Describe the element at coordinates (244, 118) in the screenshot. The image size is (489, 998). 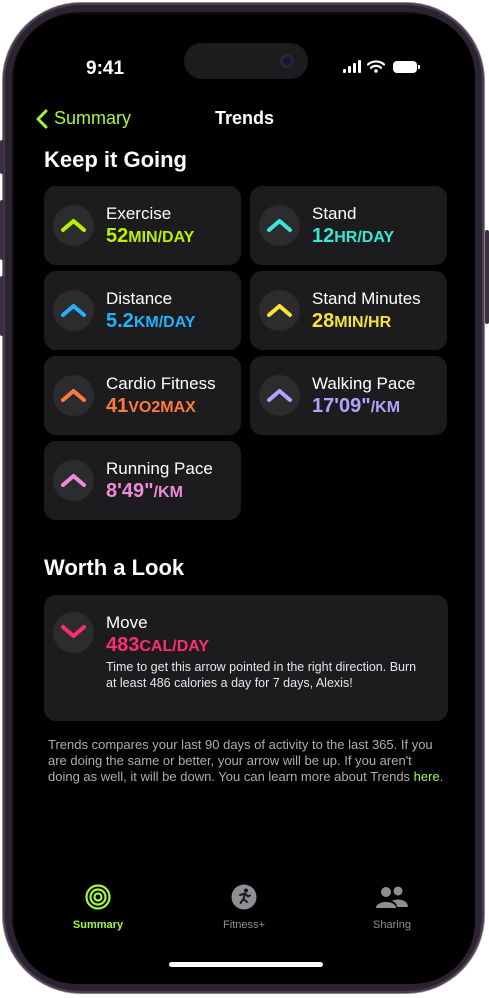
I see `page-title: Trends` at that location.